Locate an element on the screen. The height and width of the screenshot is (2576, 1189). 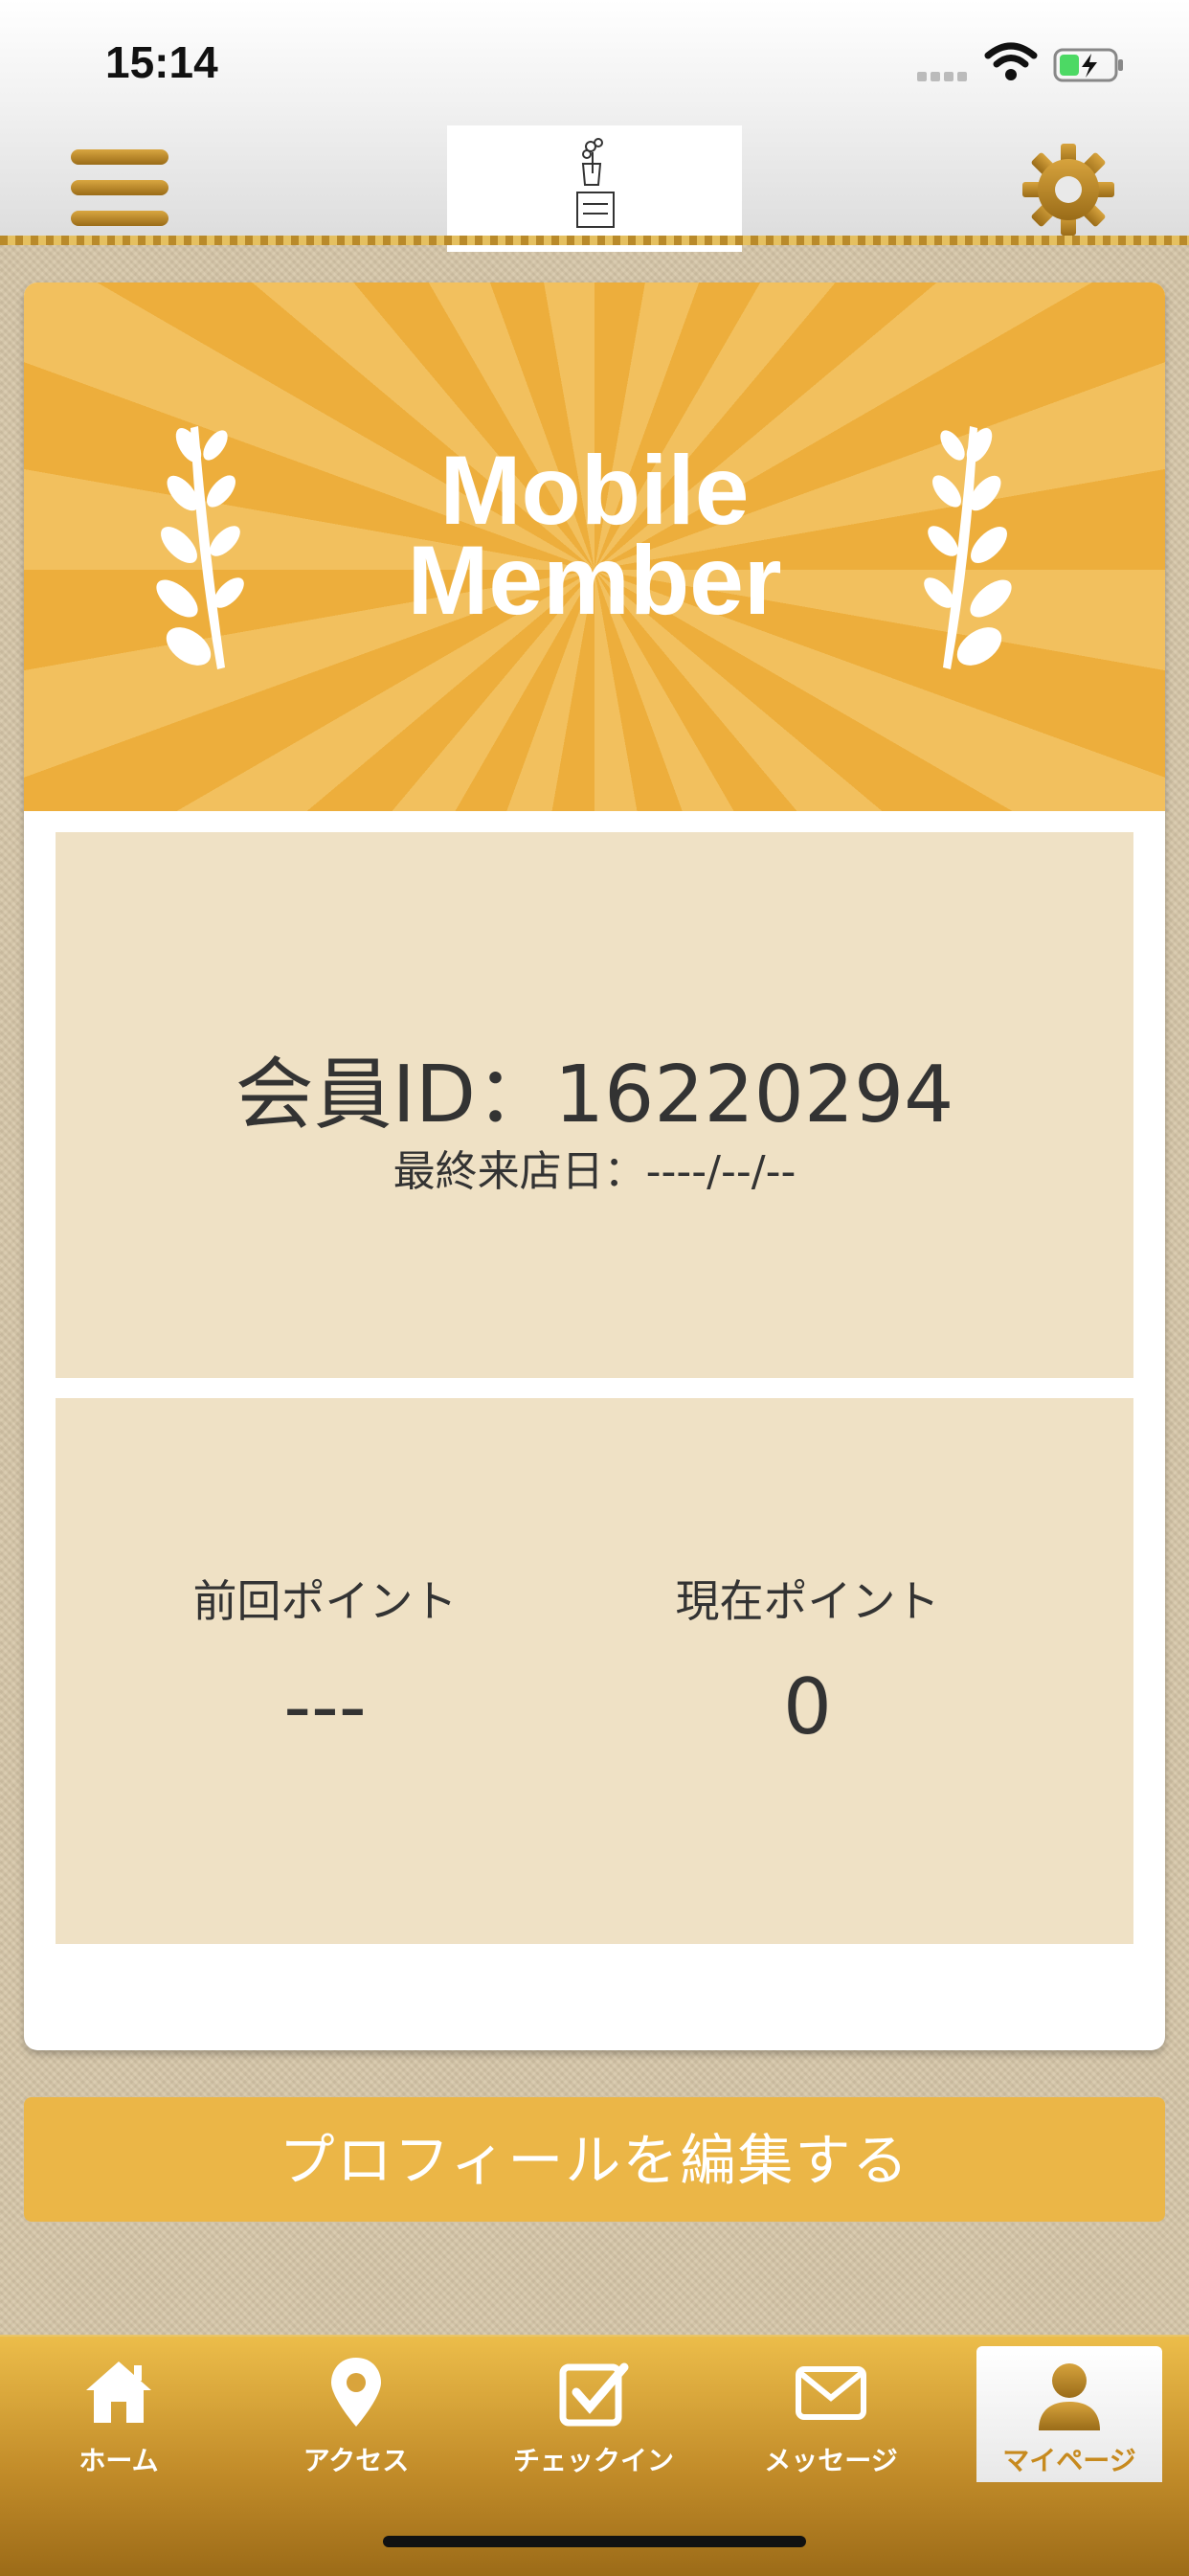
battery-icon is located at coordinates (1088, 65).